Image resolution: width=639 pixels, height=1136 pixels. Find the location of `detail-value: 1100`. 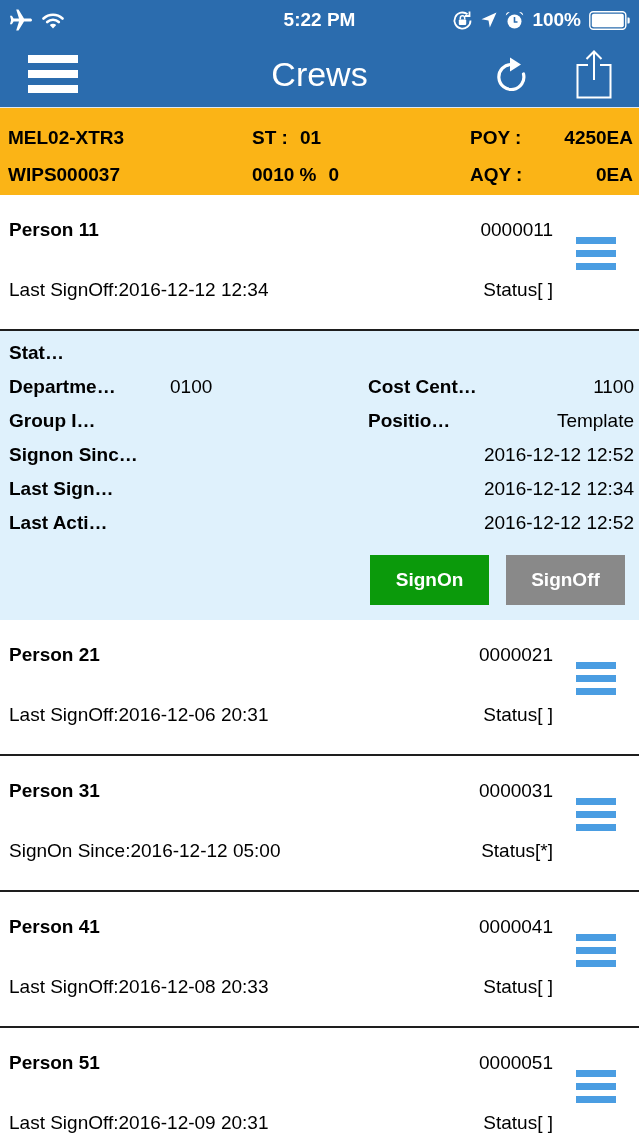

detail-value: 1100 is located at coordinates (613, 387).